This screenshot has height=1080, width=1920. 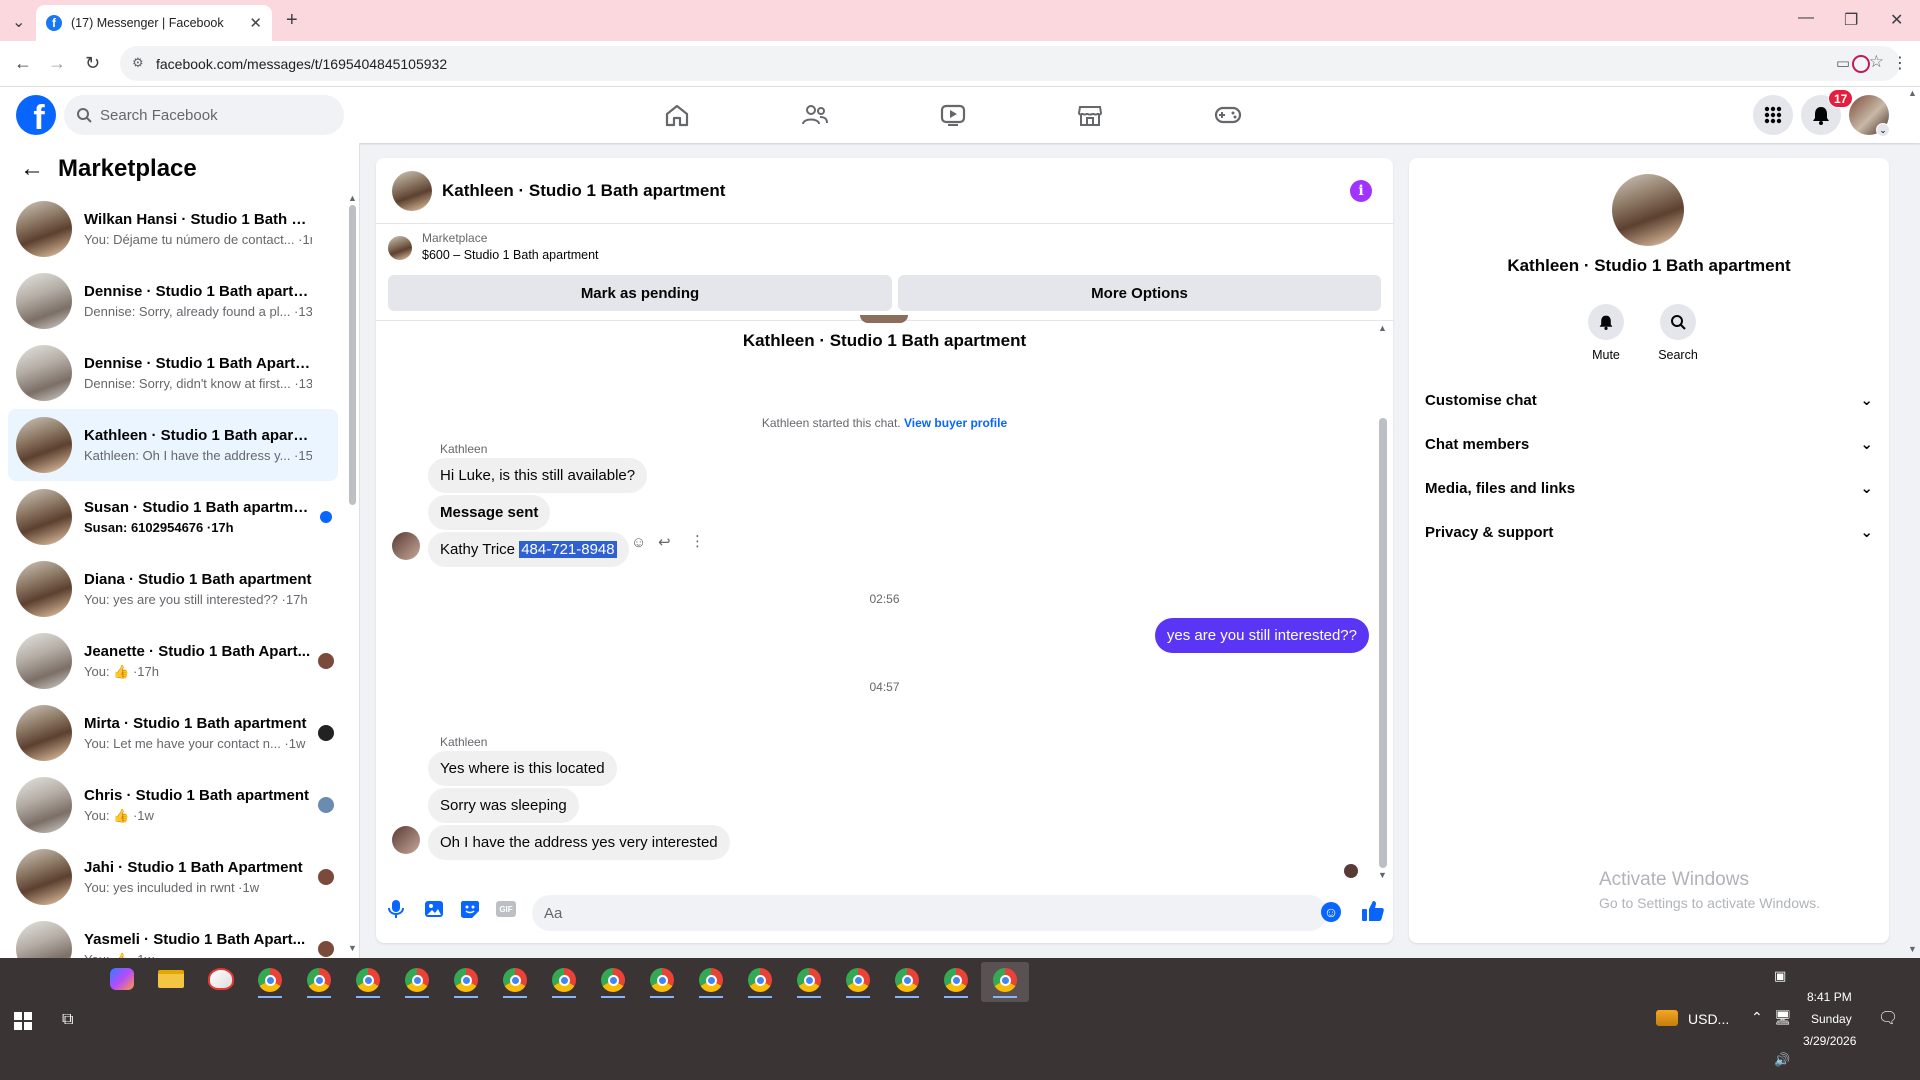 What do you see at coordinates (1139, 293) in the screenshot?
I see `more-options-button: More Options` at bounding box center [1139, 293].